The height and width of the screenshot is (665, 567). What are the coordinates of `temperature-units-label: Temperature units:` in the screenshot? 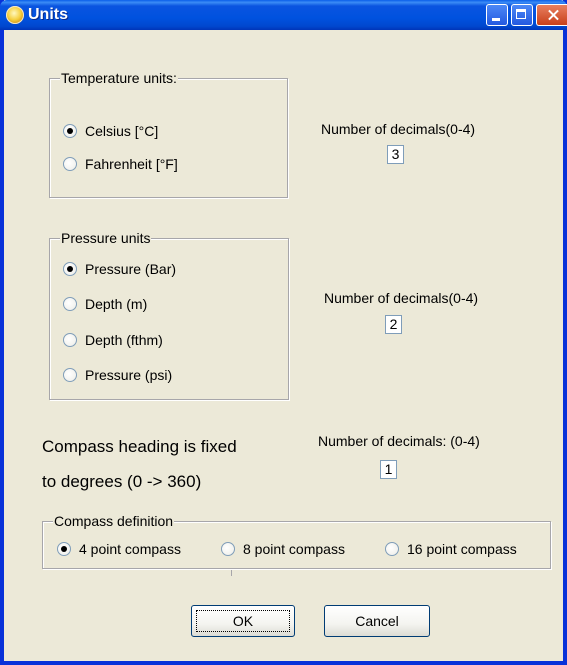 It's located at (119, 78).